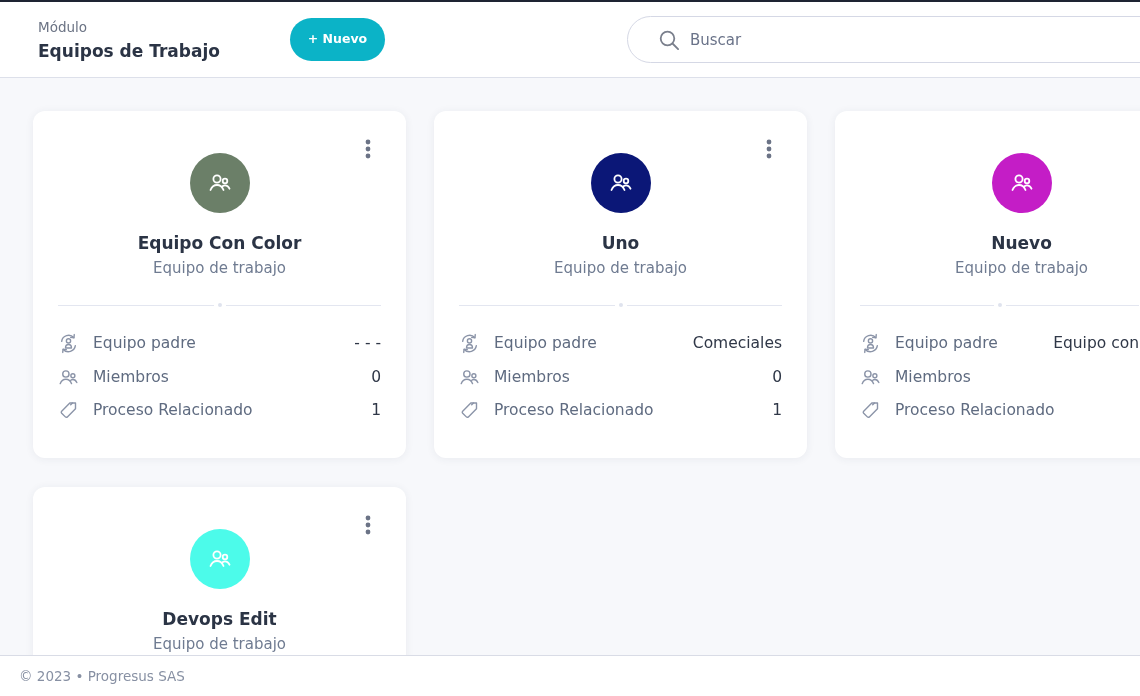 The image size is (1140, 696). Describe the element at coordinates (1021, 243) in the screenshot. I see `team-name: Nuevo` at that location.